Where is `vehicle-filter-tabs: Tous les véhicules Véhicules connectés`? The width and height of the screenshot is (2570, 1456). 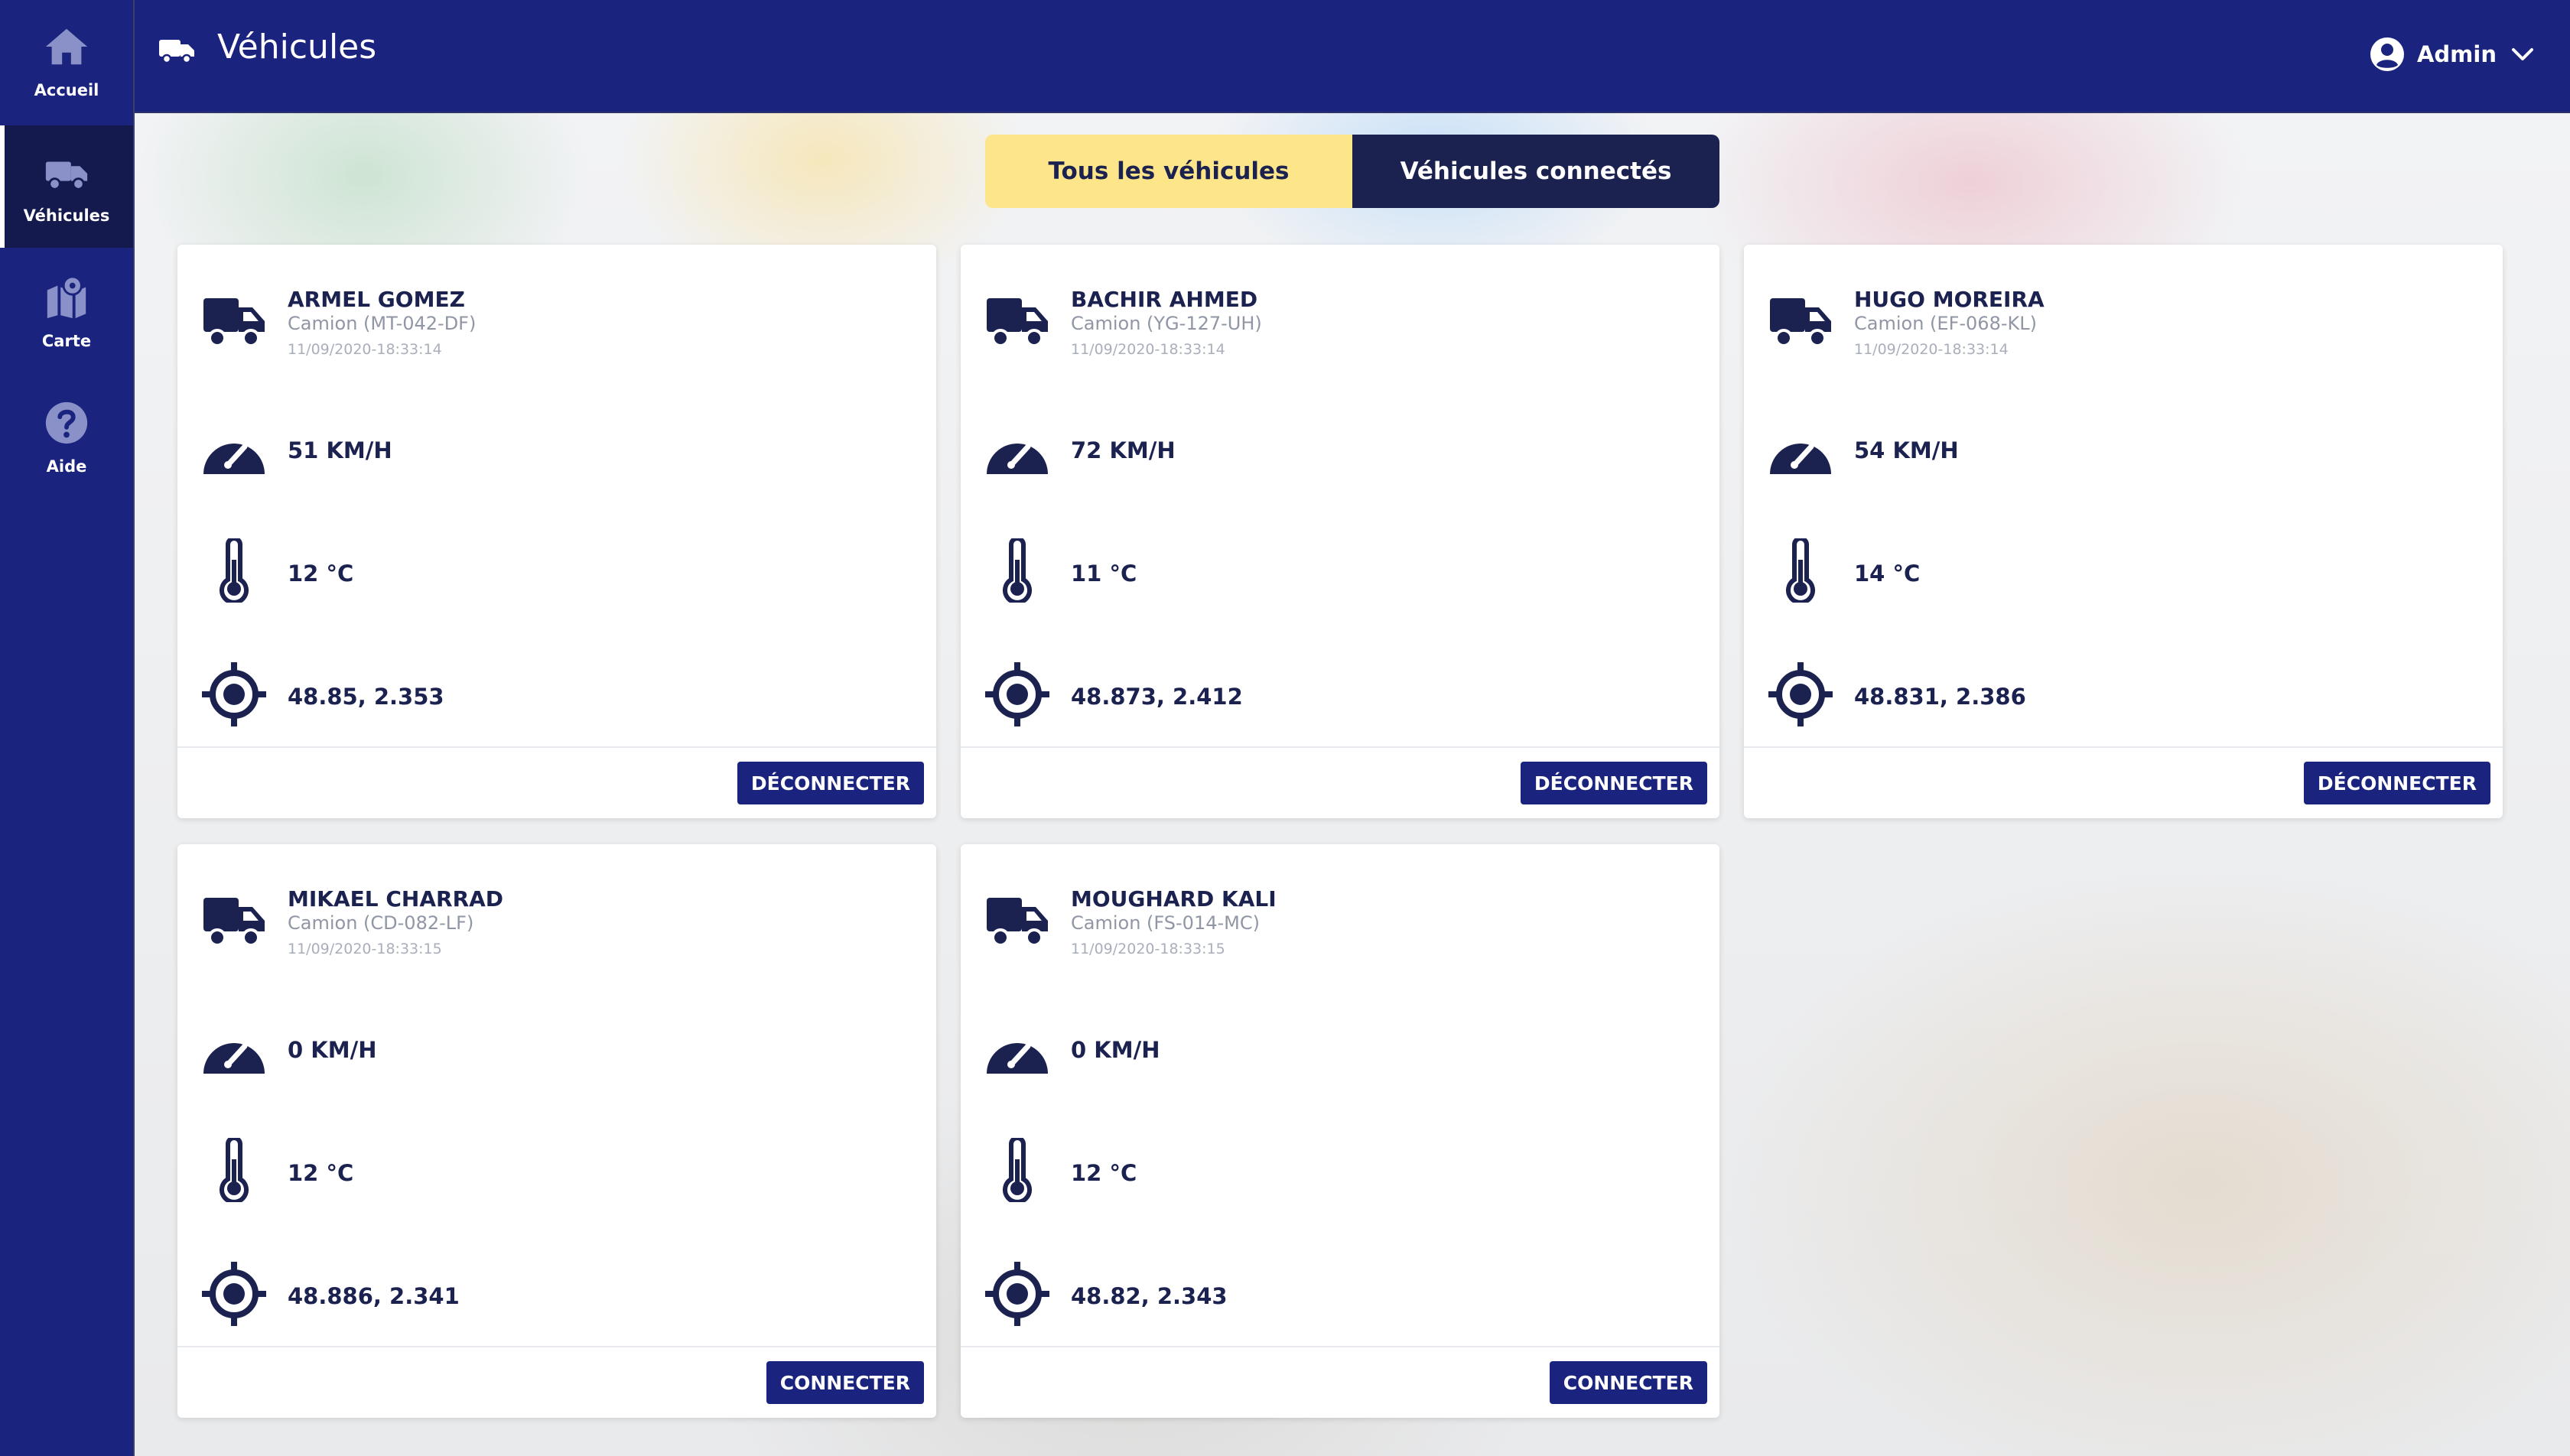 vehicle-filter-tabs: Tous les véhicules Véhicules connectés is located at coordinates (1352, 171).